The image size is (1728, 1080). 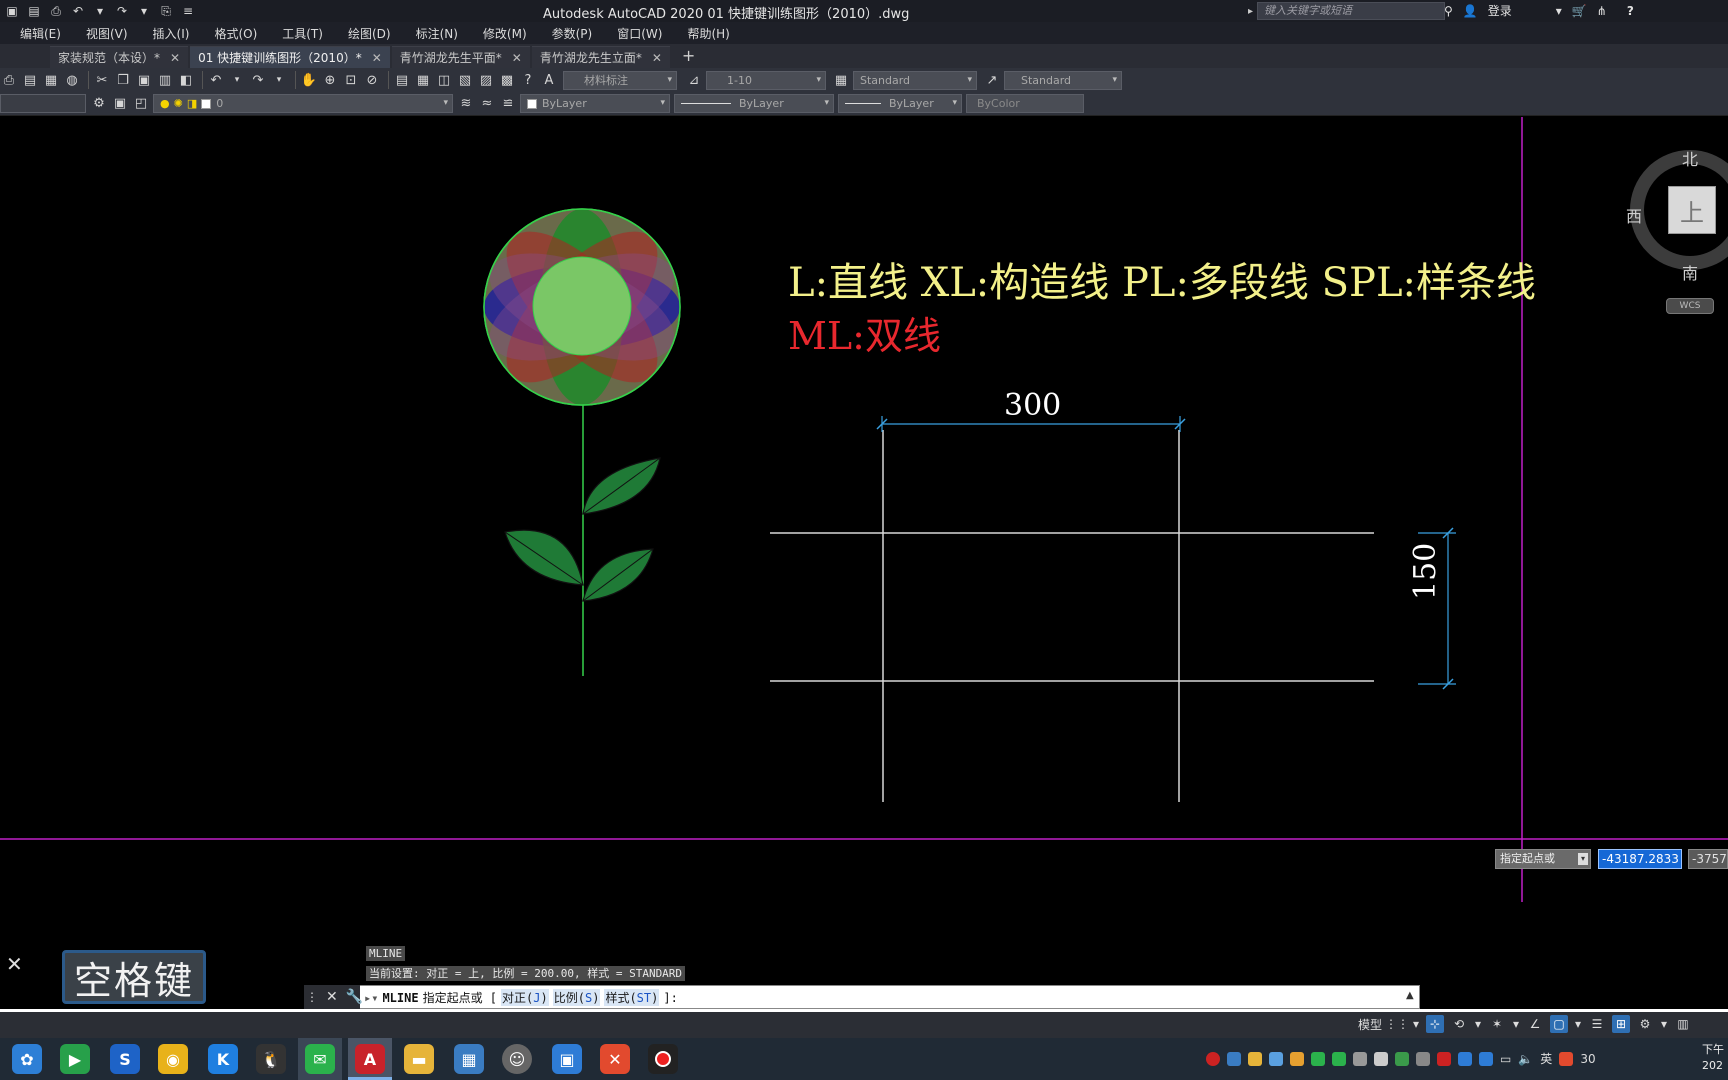 I want to click on login-link: 登录, so click(x=1500, y=10).